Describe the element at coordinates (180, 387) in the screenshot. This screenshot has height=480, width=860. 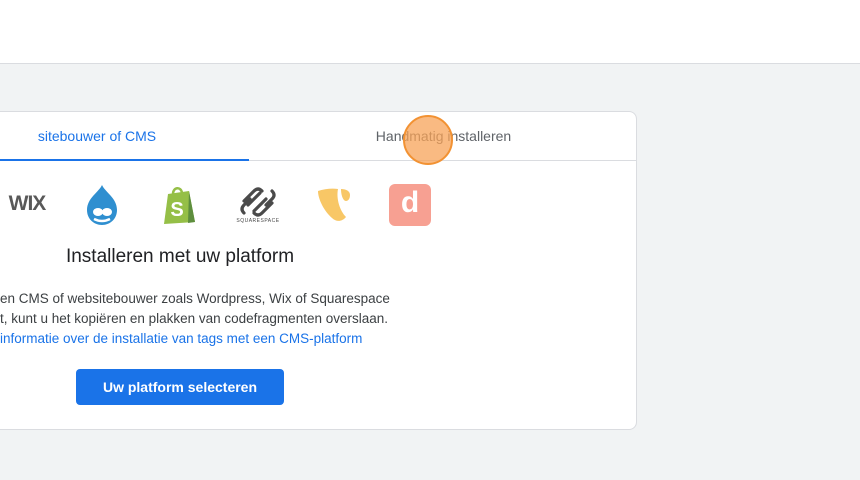
I see `select-platform-button: Uw platform selecteren` at that location.